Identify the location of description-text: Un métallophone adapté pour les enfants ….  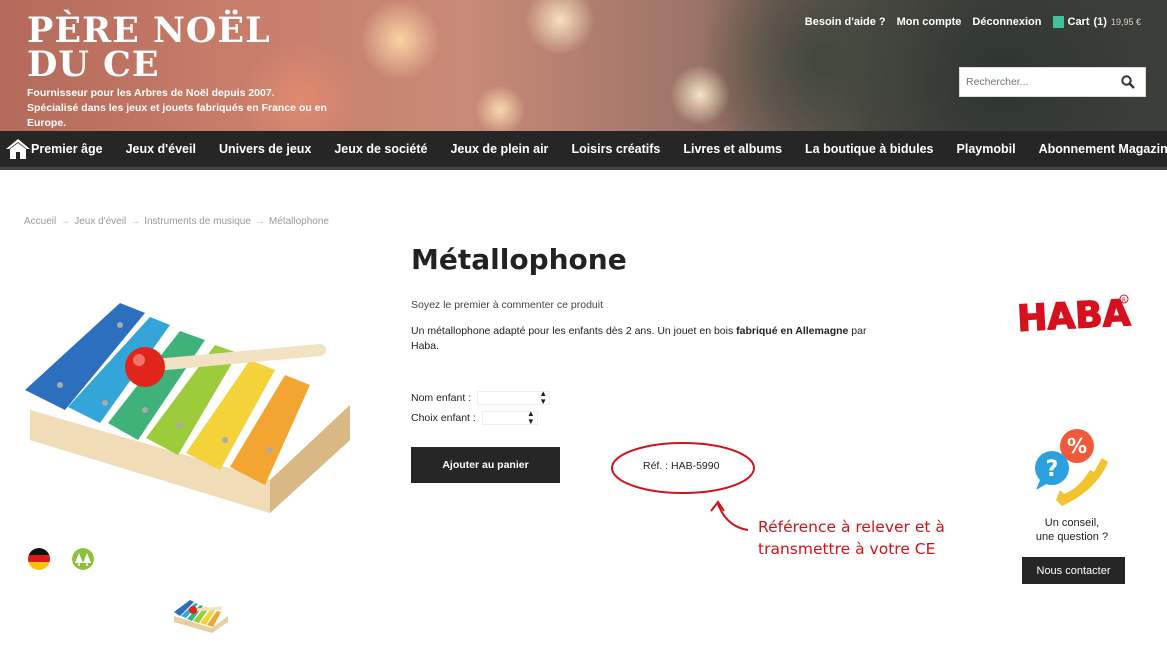
(574, 331).